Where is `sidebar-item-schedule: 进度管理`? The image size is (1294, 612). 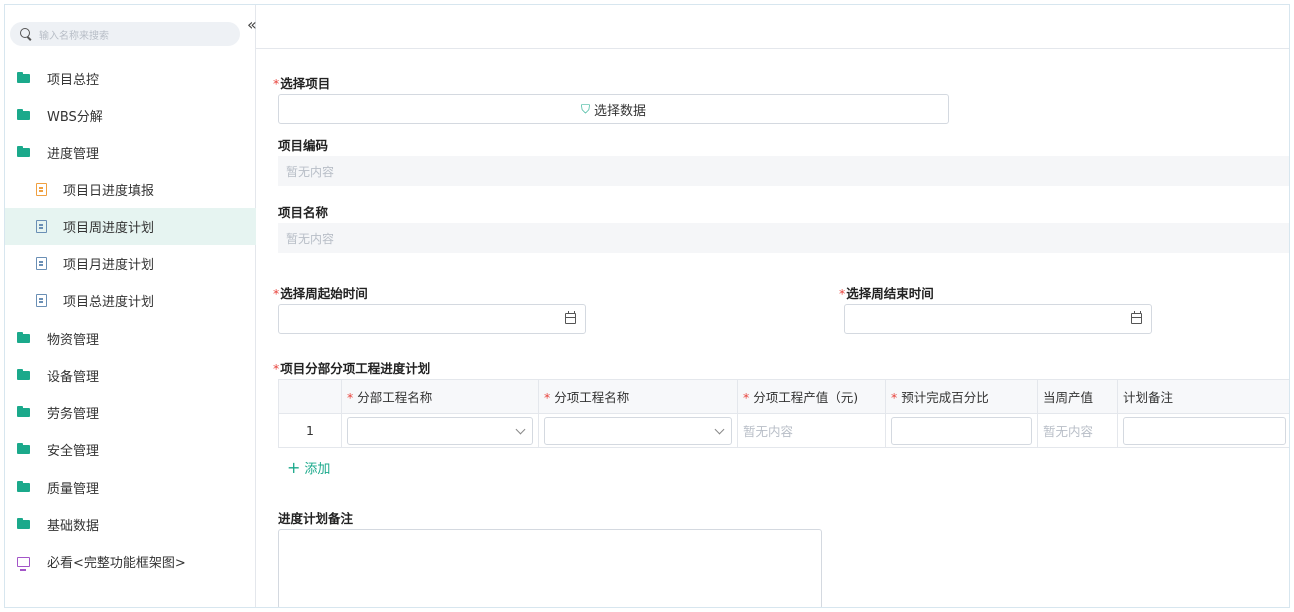
sidebar-item-schedule: 进度管理 is located at coordinates (130, 152).